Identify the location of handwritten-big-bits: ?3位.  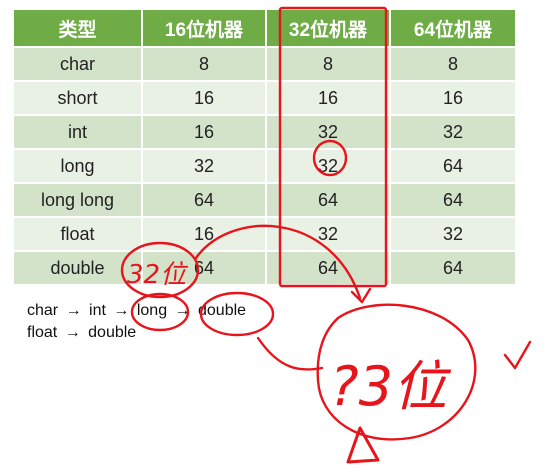
(391, 386).